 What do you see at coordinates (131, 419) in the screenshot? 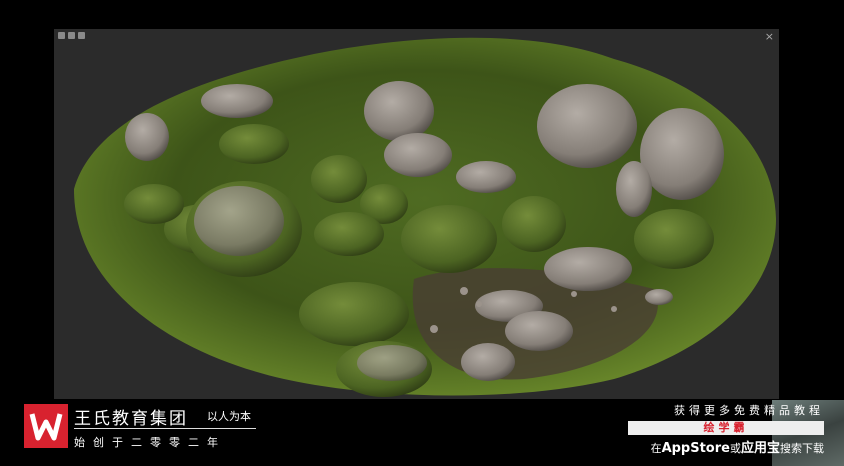
I see `brand-name: 王氏教育集团` at bounding box center [131, 419].